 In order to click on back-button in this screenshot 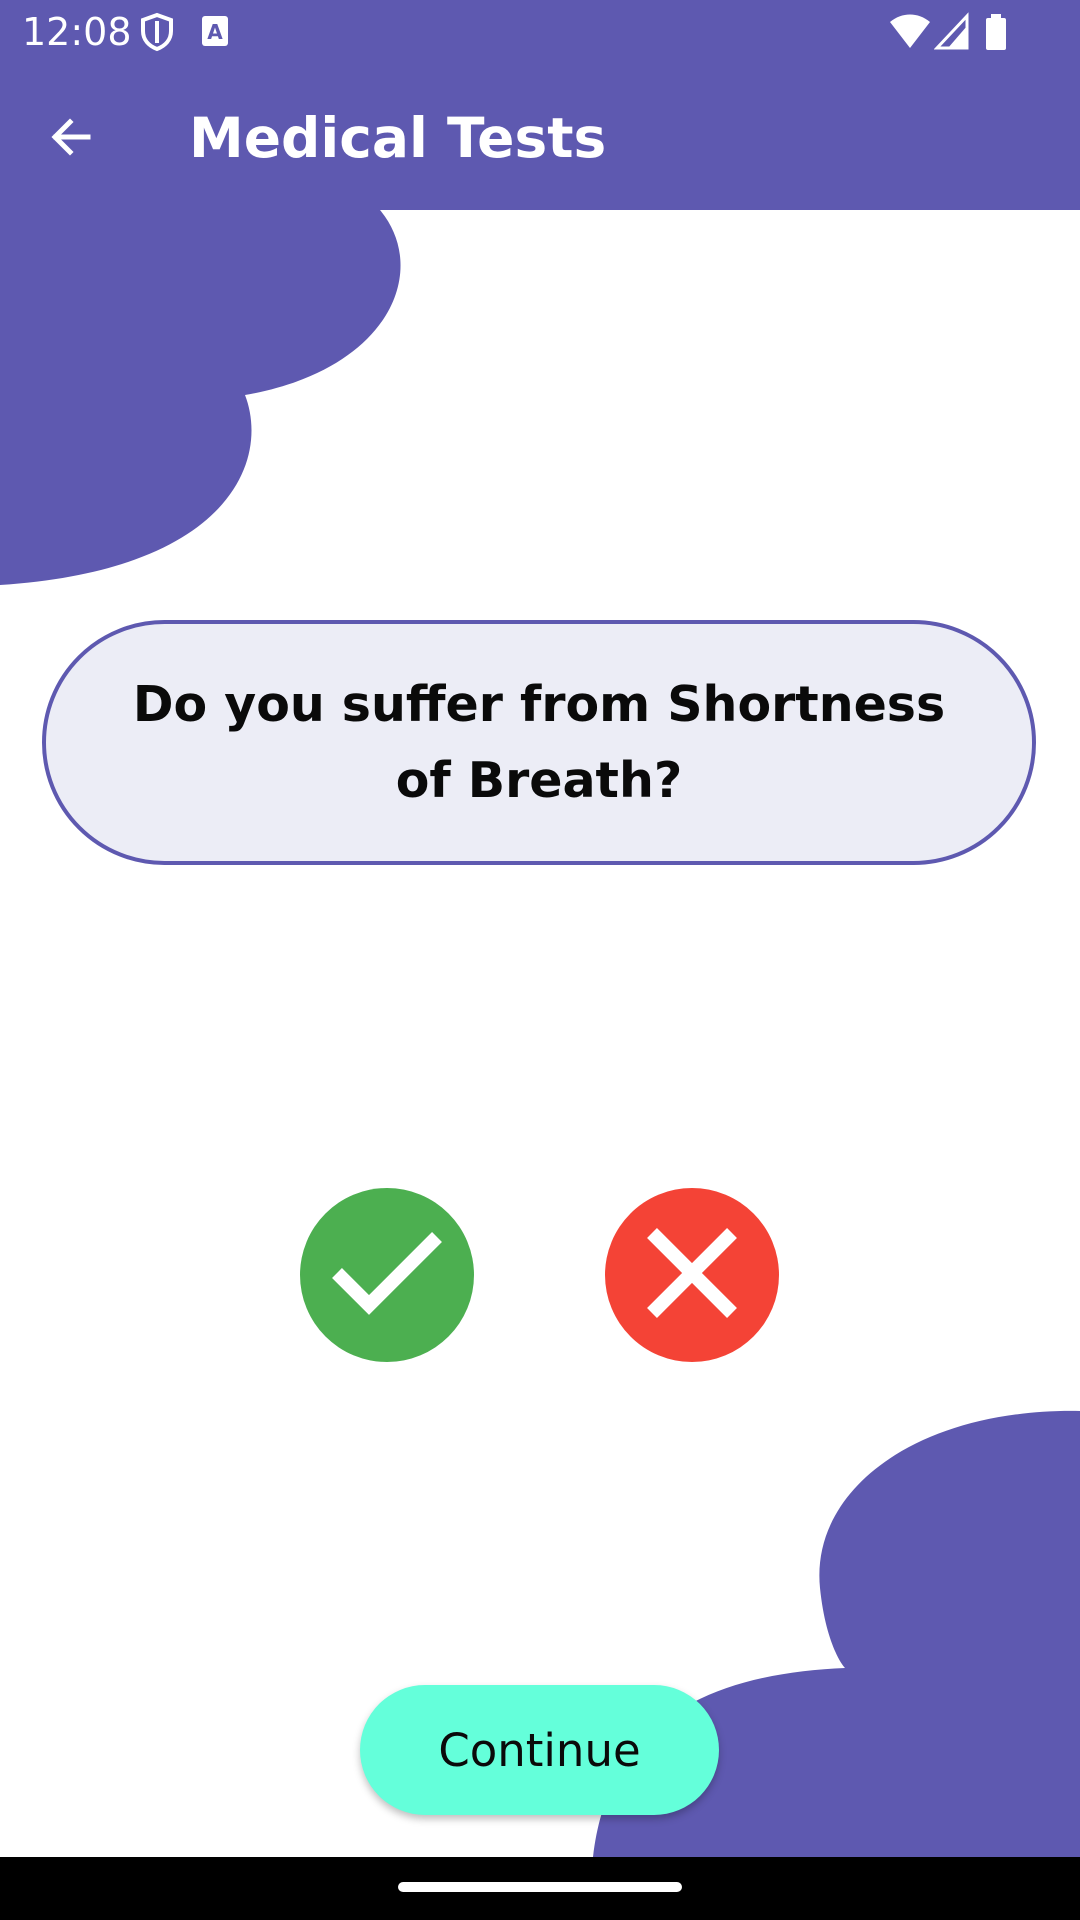, I will do `click(72, 139)`.